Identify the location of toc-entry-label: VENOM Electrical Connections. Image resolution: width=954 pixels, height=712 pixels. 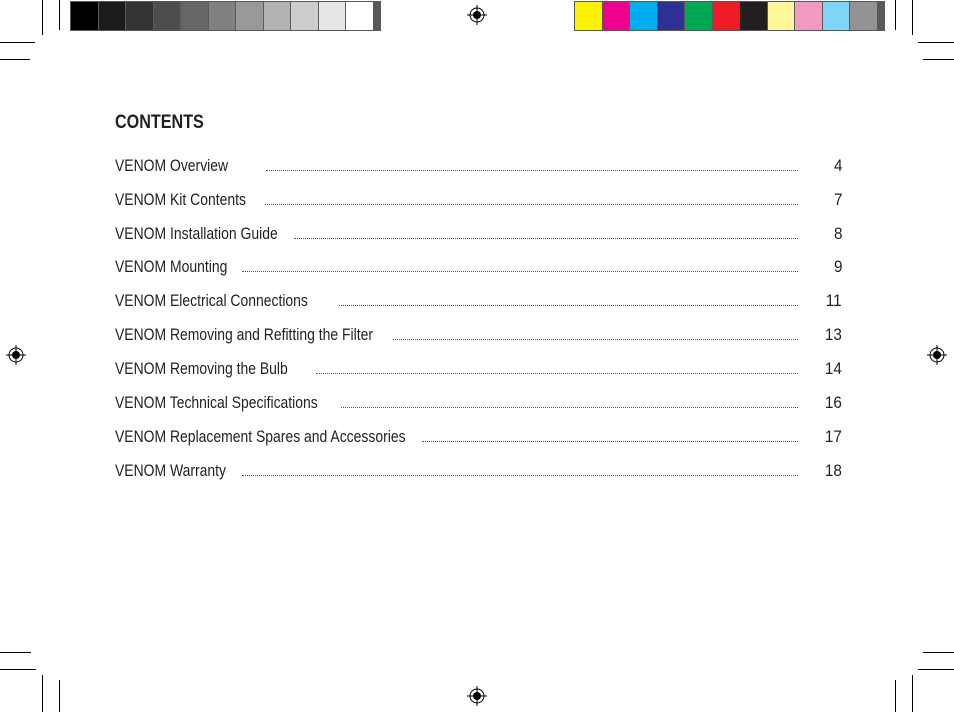
(211, 300).